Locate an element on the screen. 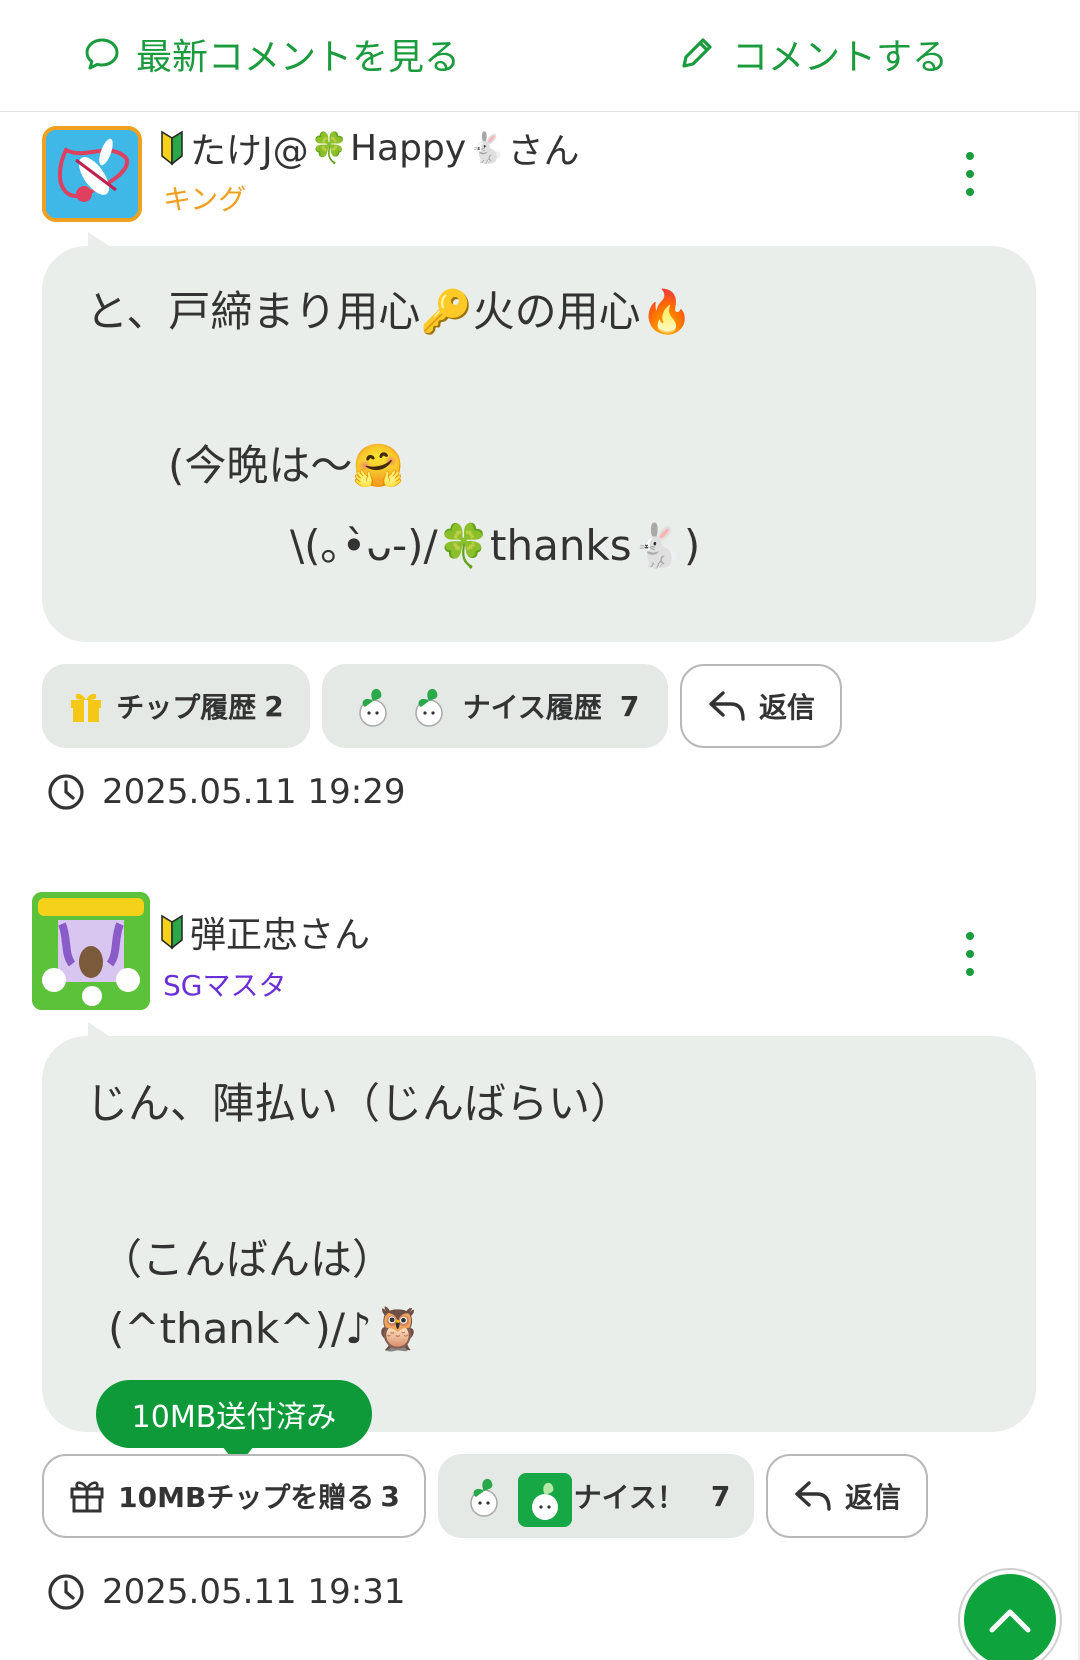  comment-line: と、戸締まり用心🔑火の用心🔥 is located at coordinates (389, 311).